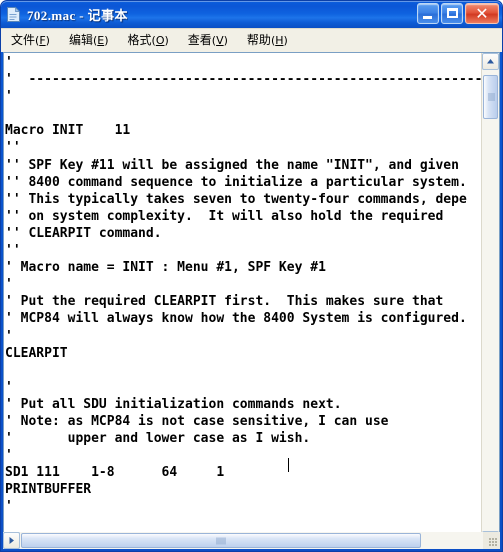 The image size is (503, 552). Describe the element at coordinates (23, 40) in the screenshot. I see `menu-item-file-label: 文件` at that location.